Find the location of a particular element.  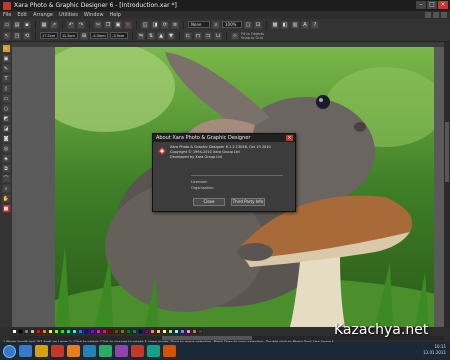

opera-icon is located at coordinates (57, 351).